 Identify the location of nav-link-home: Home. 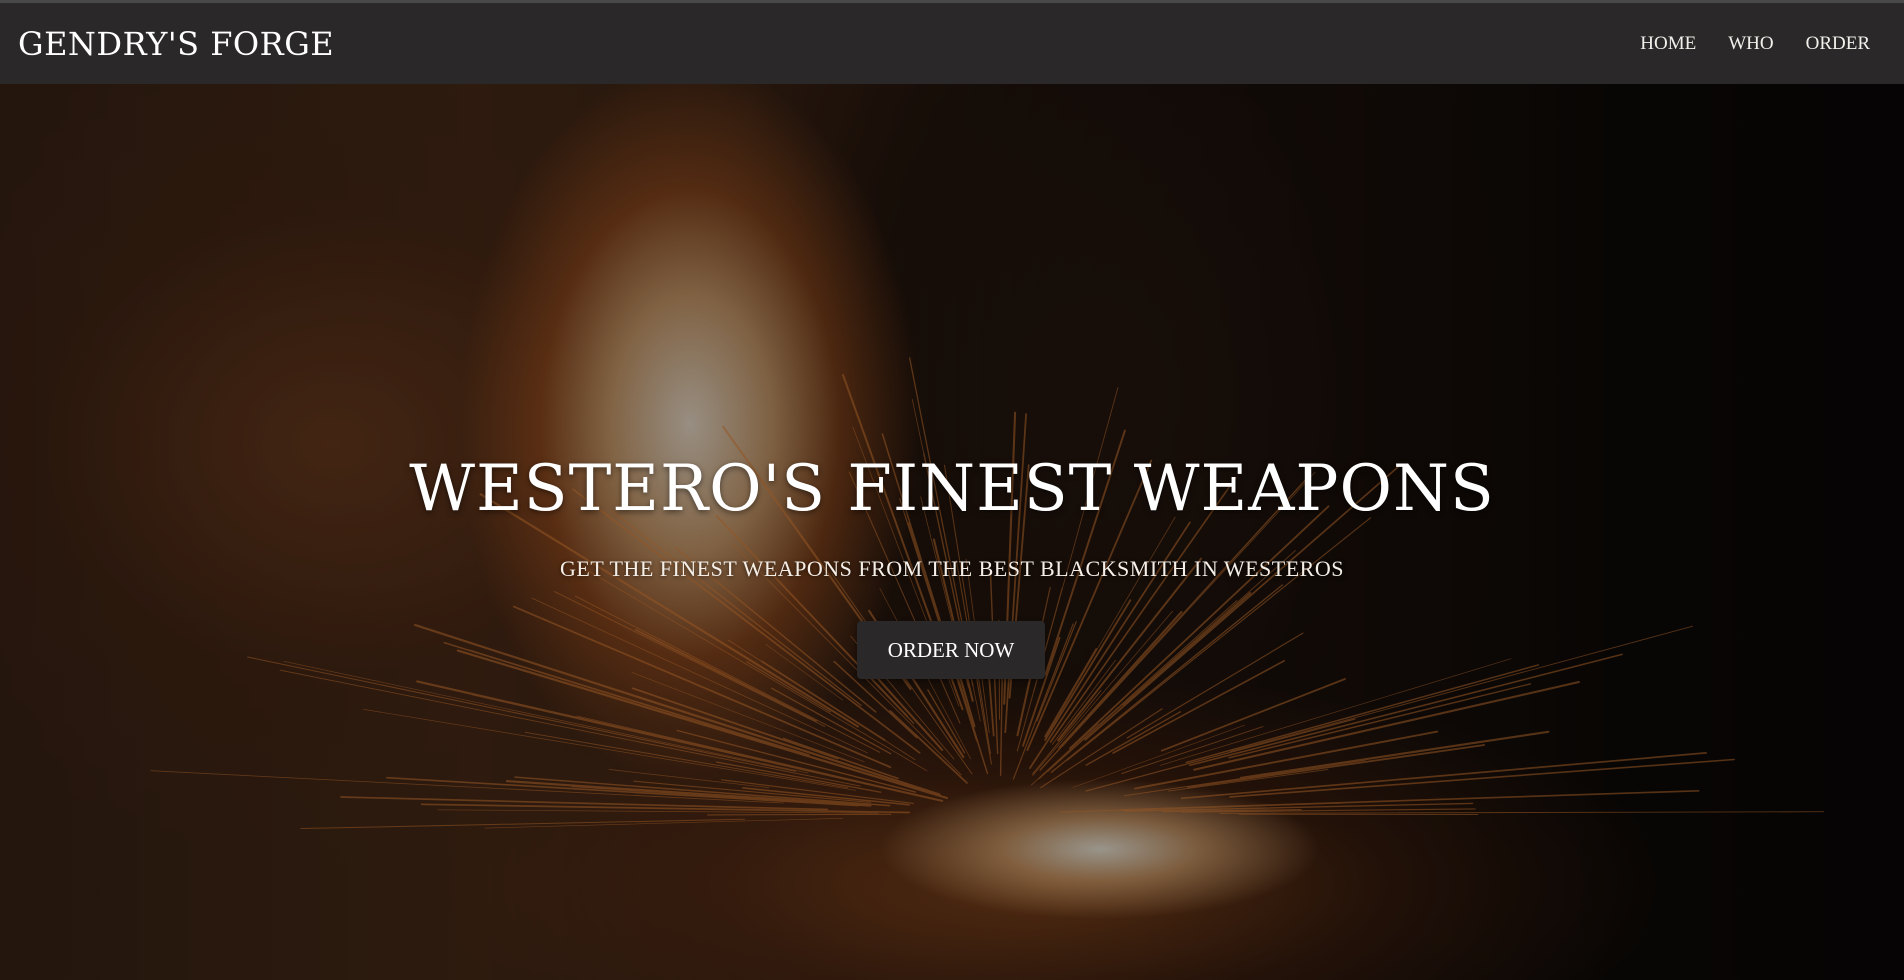
(1668, 44).